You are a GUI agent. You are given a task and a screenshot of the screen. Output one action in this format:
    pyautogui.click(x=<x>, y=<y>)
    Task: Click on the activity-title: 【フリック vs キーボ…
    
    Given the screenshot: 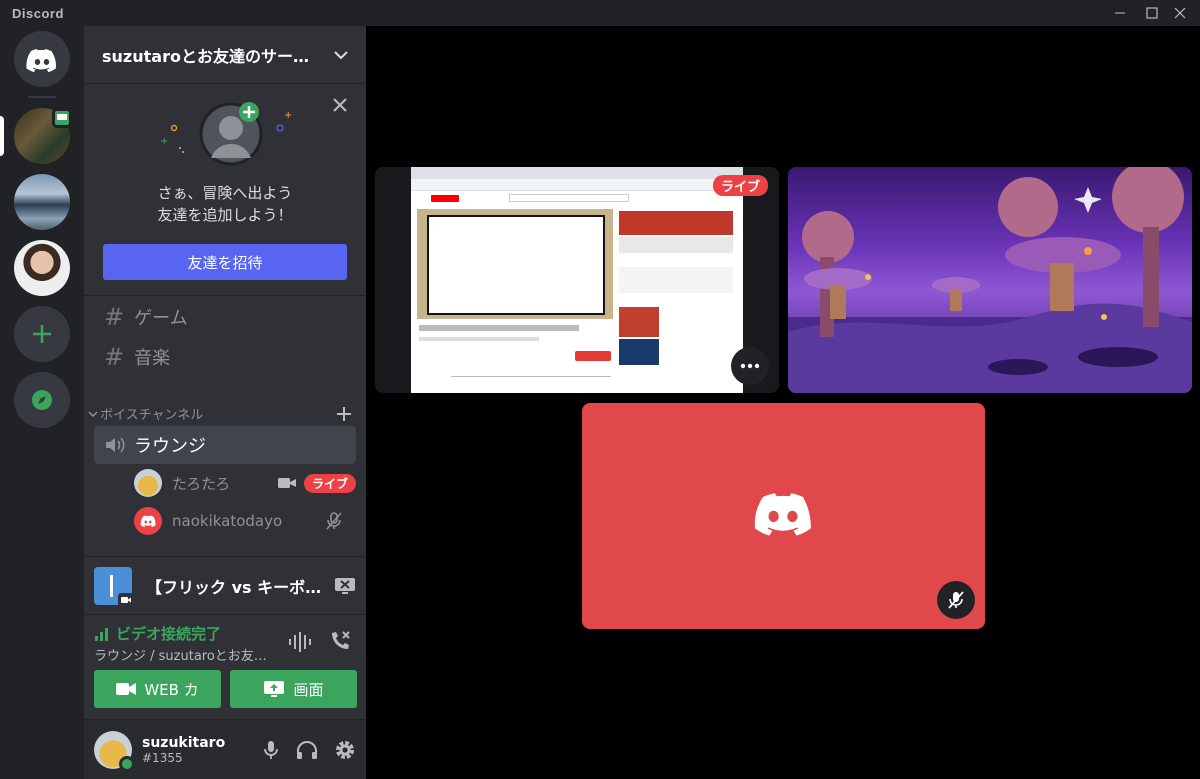 What is the action you would take?
    pyautogui.click(x=234, y=587)
    